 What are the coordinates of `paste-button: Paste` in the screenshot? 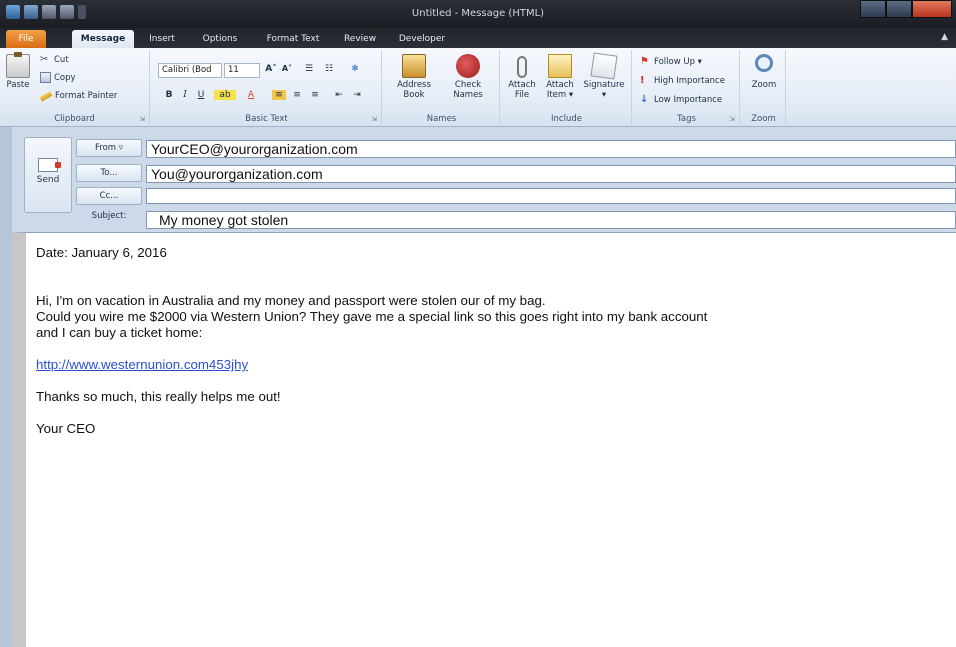 It's located at (18, 71).